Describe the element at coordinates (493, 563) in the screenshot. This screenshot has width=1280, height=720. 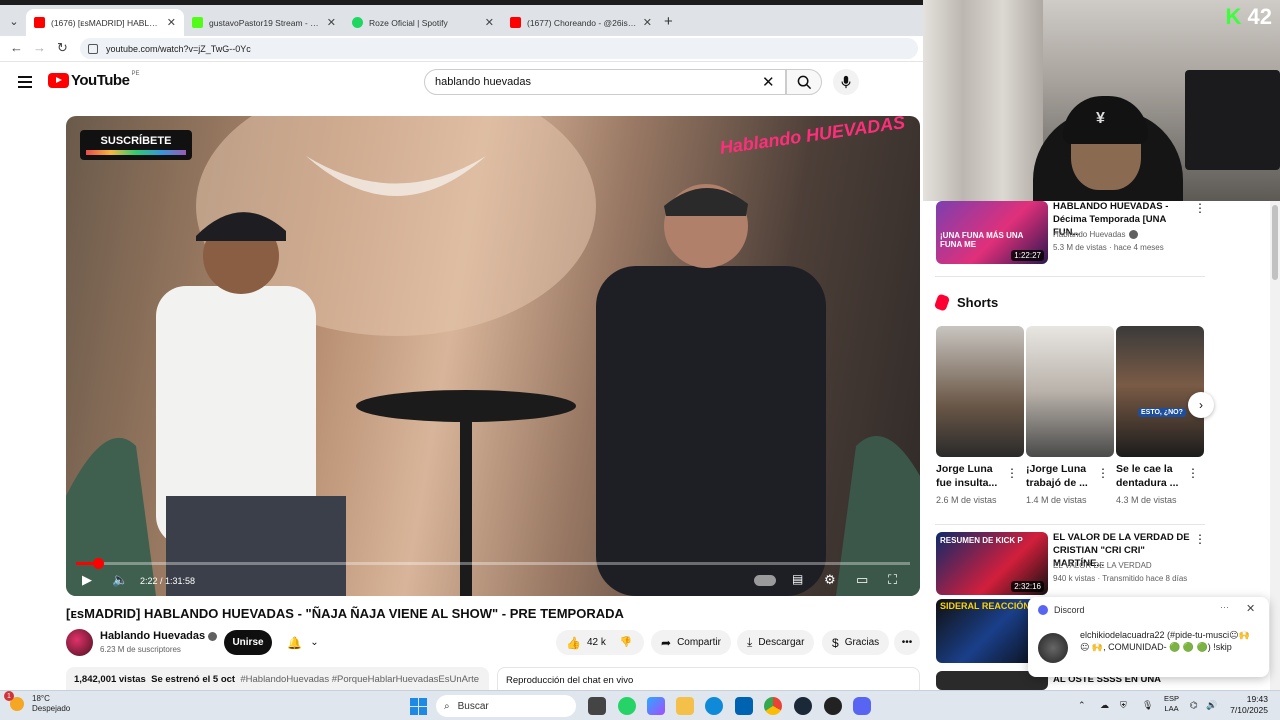
I see `progress-bar` at that location.